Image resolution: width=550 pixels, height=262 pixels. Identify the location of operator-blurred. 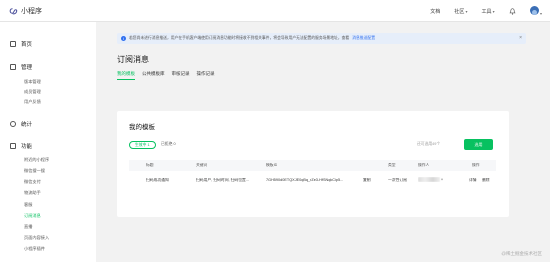
(429, 179).